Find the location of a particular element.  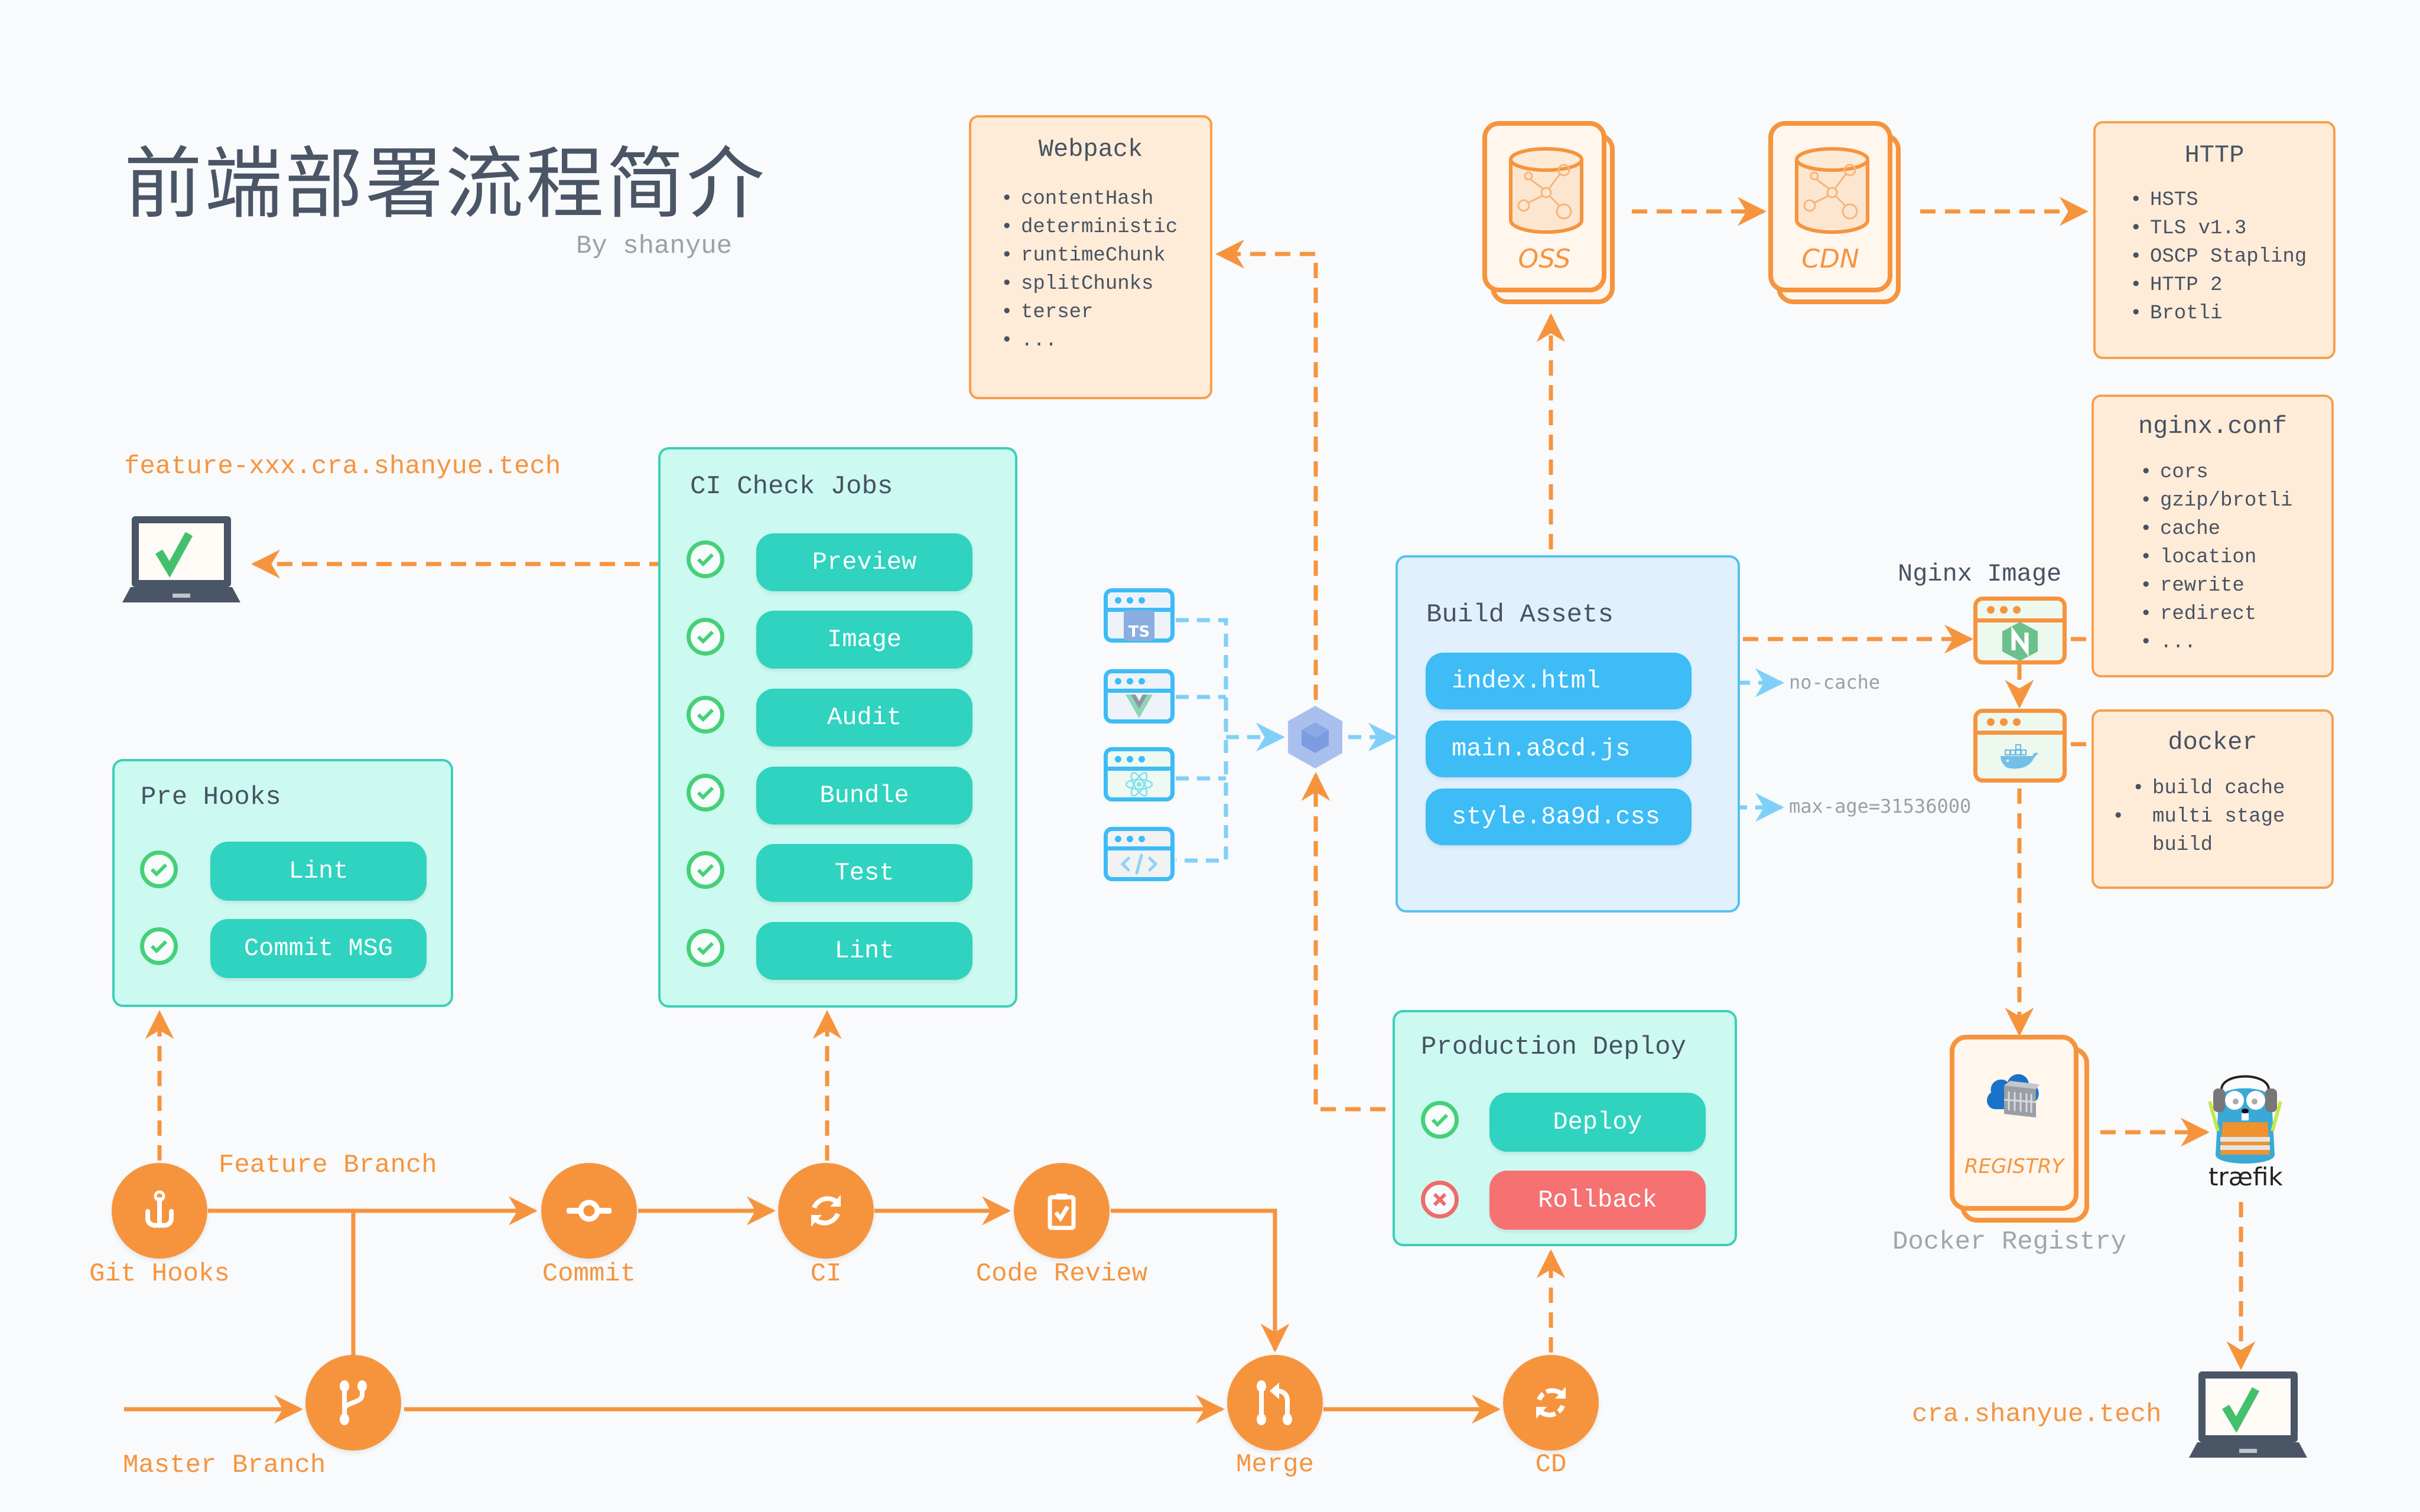

ci-job-bundle: Bundle is located at coordinates (864, 796).